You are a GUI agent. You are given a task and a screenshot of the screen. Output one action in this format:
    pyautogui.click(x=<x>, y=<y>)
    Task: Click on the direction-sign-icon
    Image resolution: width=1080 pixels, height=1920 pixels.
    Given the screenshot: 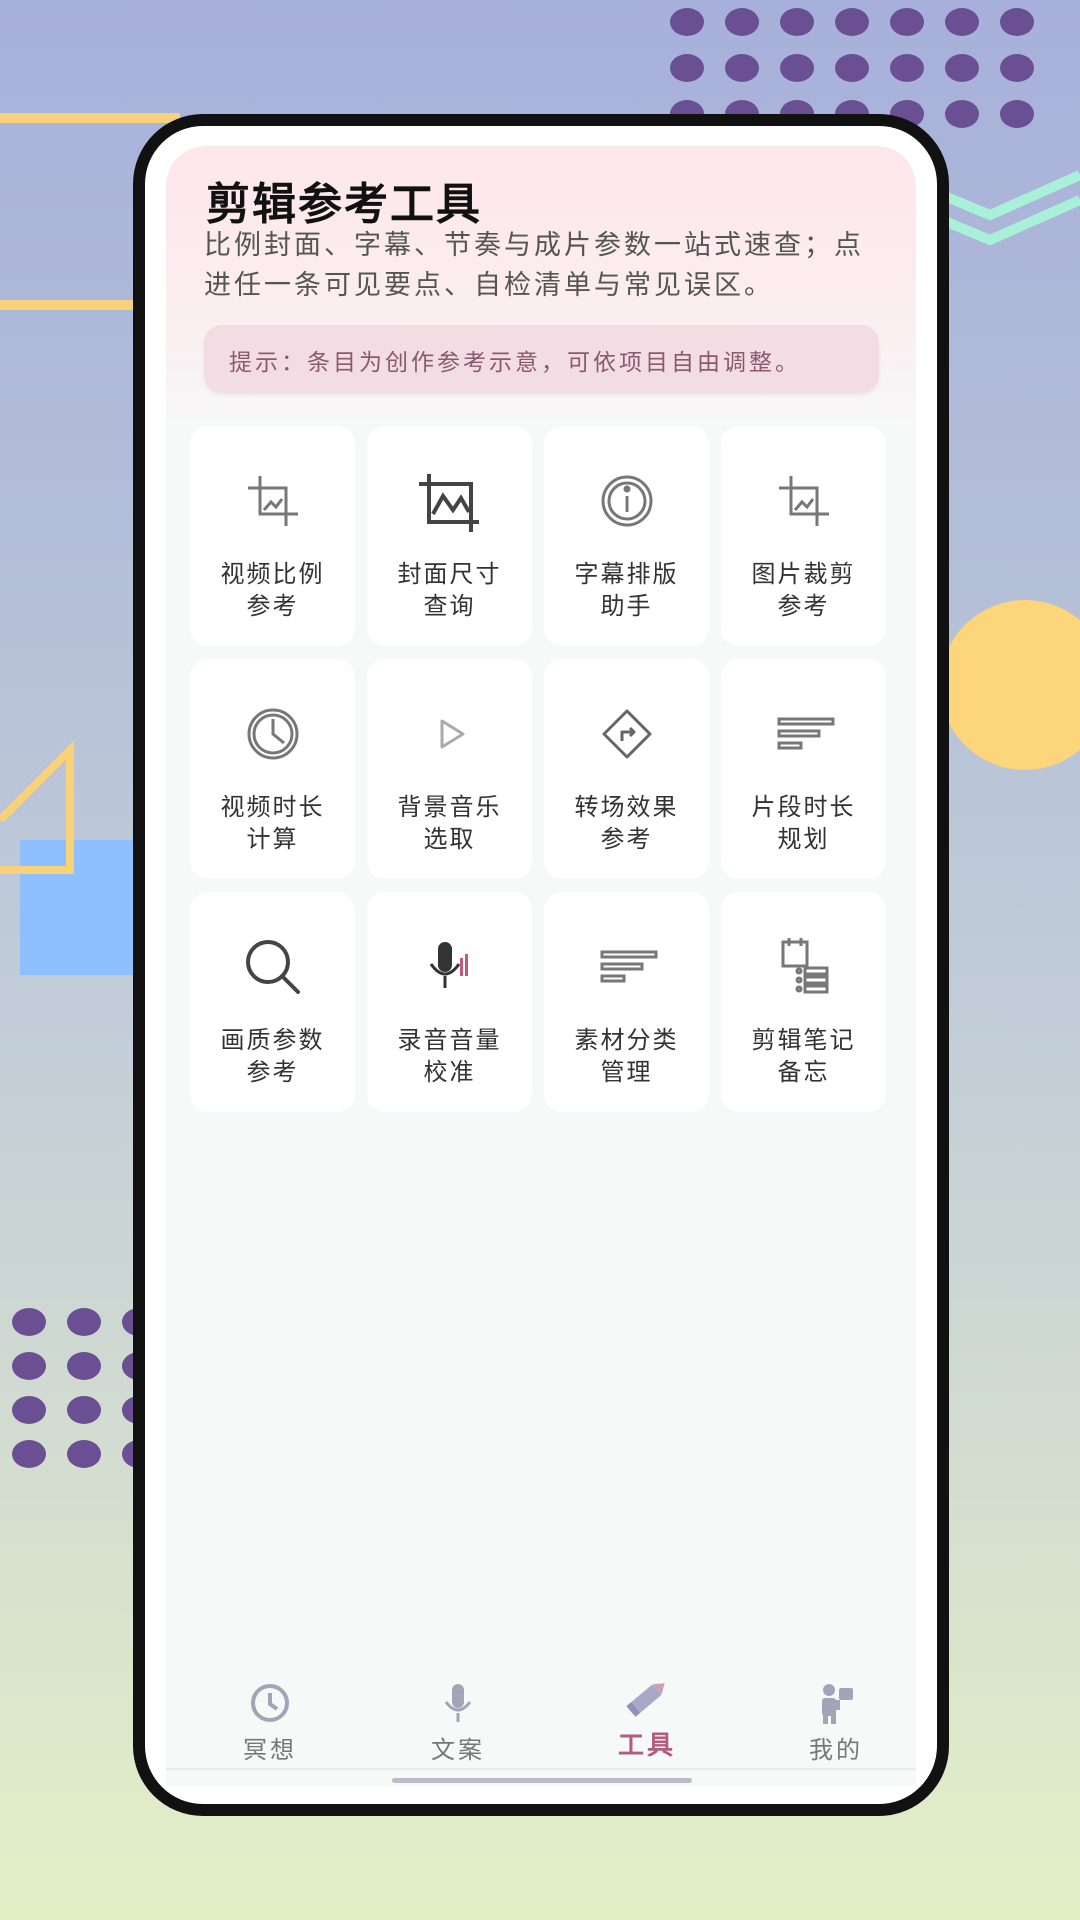 What is the action you would take?
    pyautogui.click(x=627, y=734)
    